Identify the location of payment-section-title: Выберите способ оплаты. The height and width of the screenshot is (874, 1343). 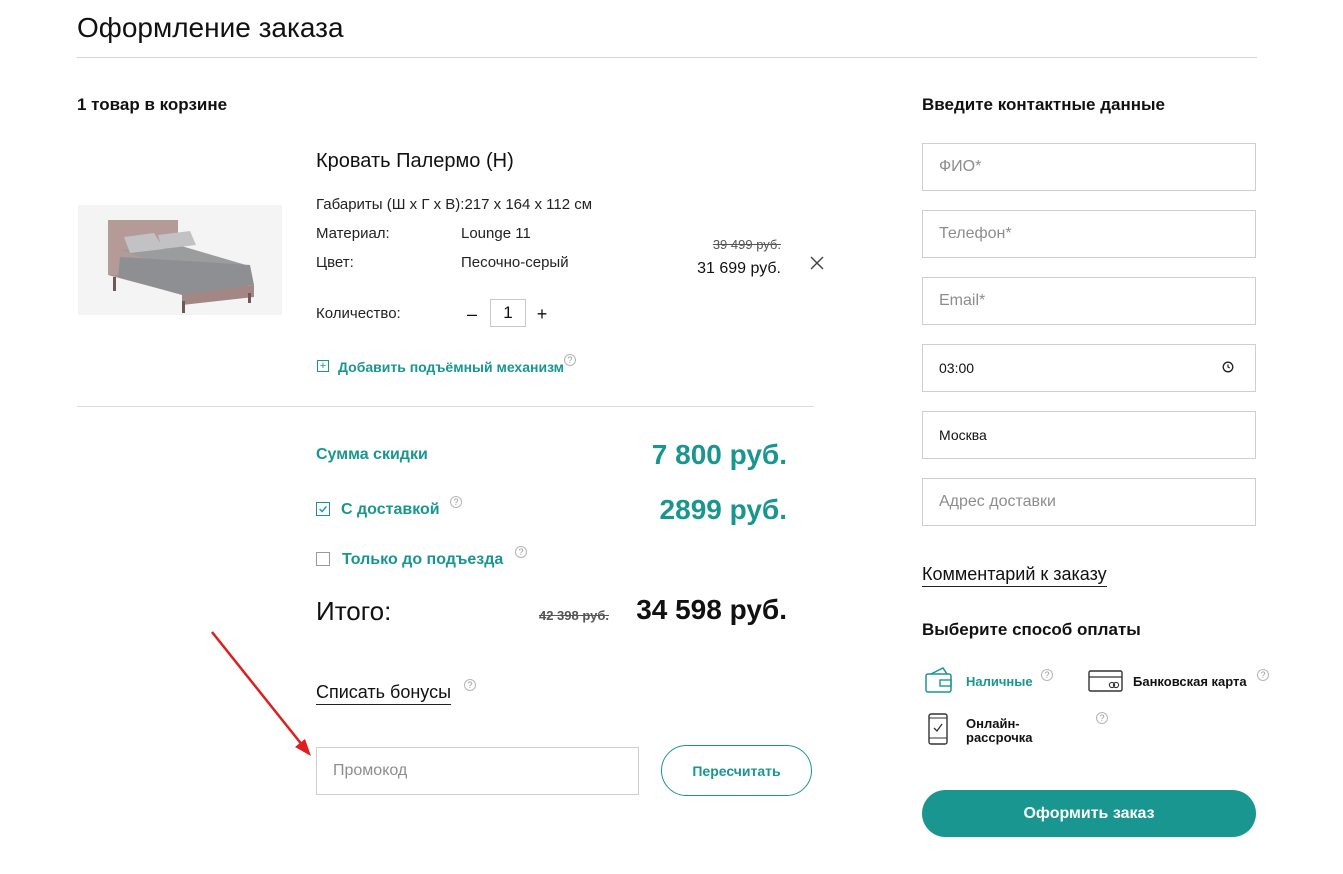
(1031, 629).